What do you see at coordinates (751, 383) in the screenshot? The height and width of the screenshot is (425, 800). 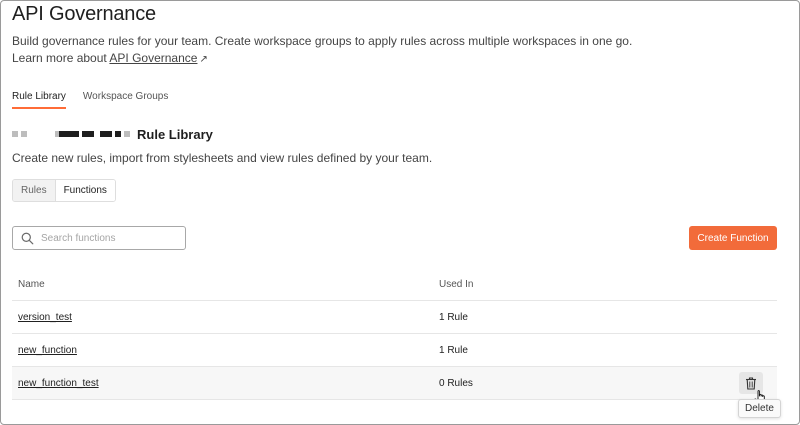 I see `trash-icon` at bounding box center [751, 383].